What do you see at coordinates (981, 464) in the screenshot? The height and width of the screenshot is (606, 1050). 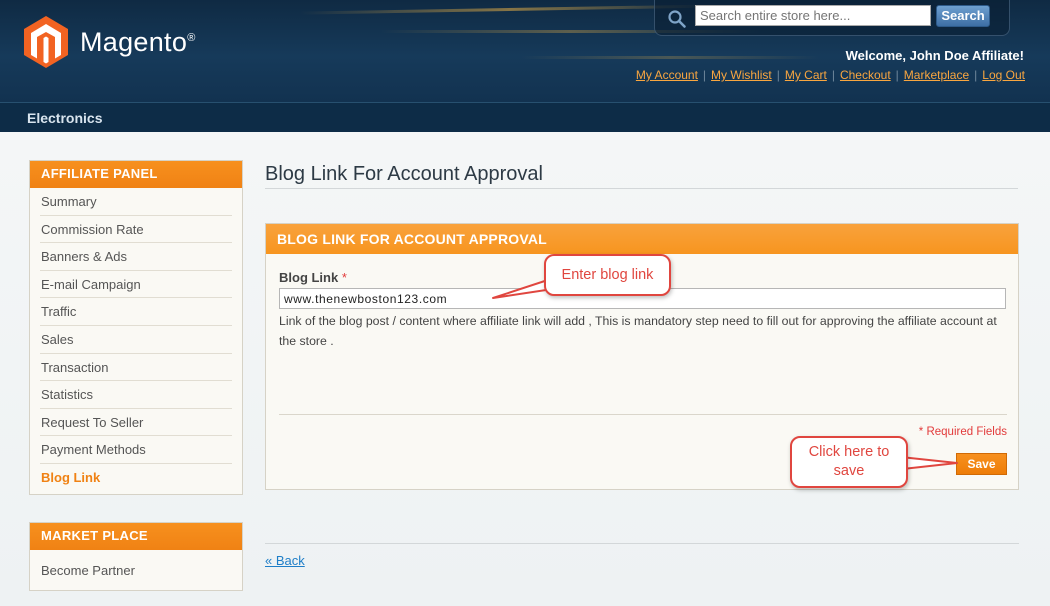 I see `save-button: Save` at bounding box center [981, 464].